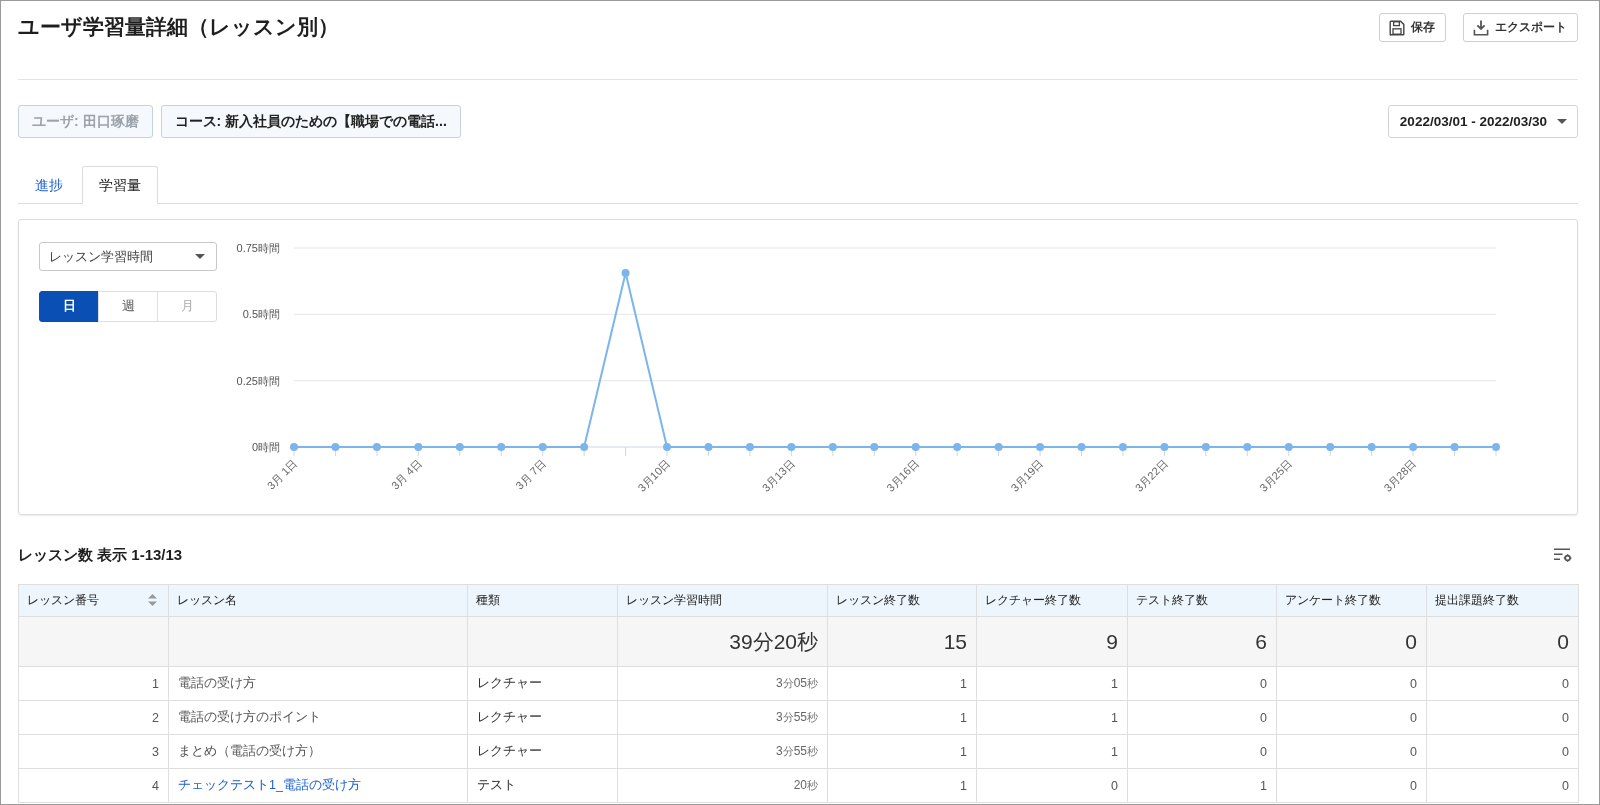 This screenshot has height=805, width=1600. I want to click on lesson-link: チェックテスト1_電話の受け方, so click(269, 785).